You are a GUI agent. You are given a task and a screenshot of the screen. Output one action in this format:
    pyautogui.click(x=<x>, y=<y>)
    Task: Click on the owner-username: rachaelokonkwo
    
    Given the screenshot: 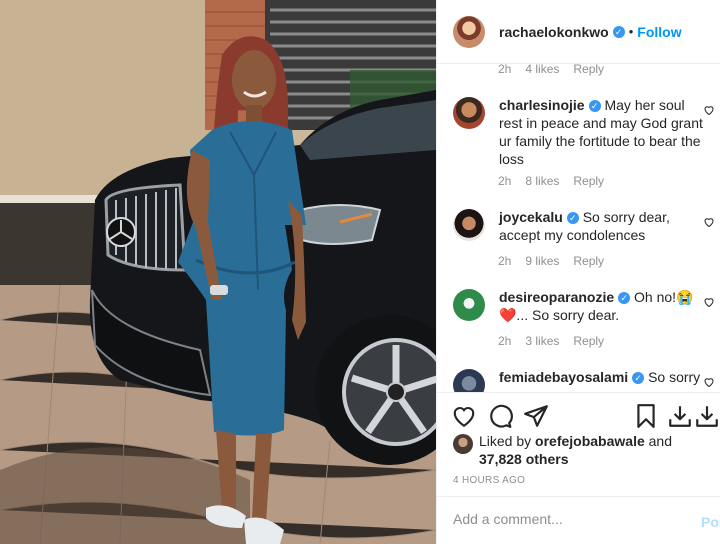 What is the action you would take?
    pyautogui.click(x=554, y=32)
    